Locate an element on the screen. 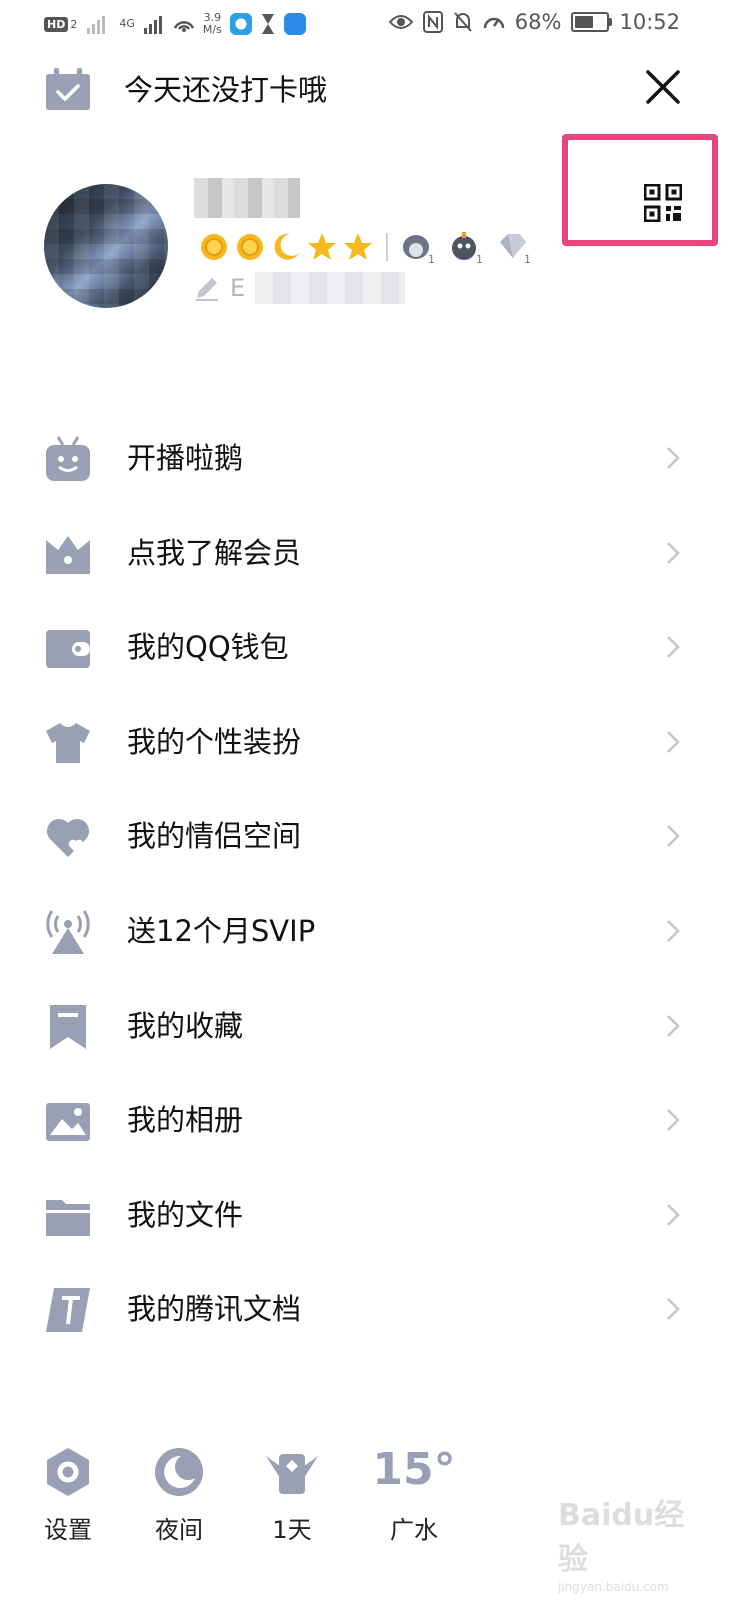 The image size is (738, 1600). temperature: 15° is located at coordinates (414, 1469).